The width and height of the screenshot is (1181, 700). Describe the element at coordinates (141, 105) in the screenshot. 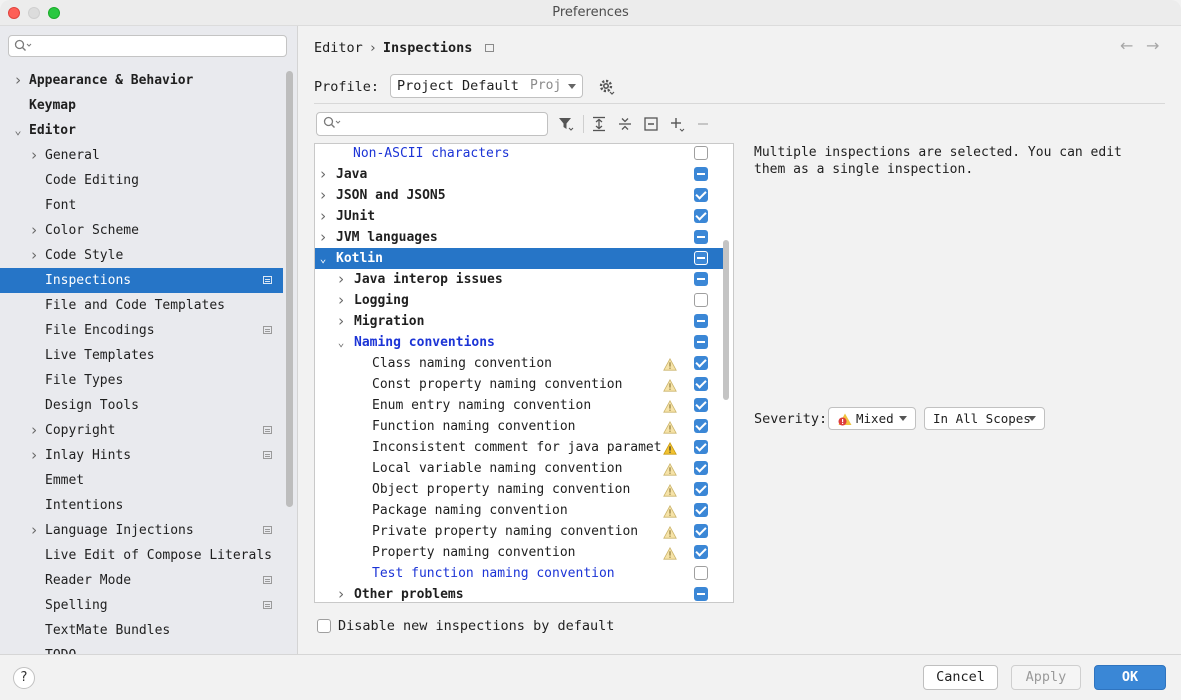

I see `sidebar-item-keymap: Keymap` at that location.